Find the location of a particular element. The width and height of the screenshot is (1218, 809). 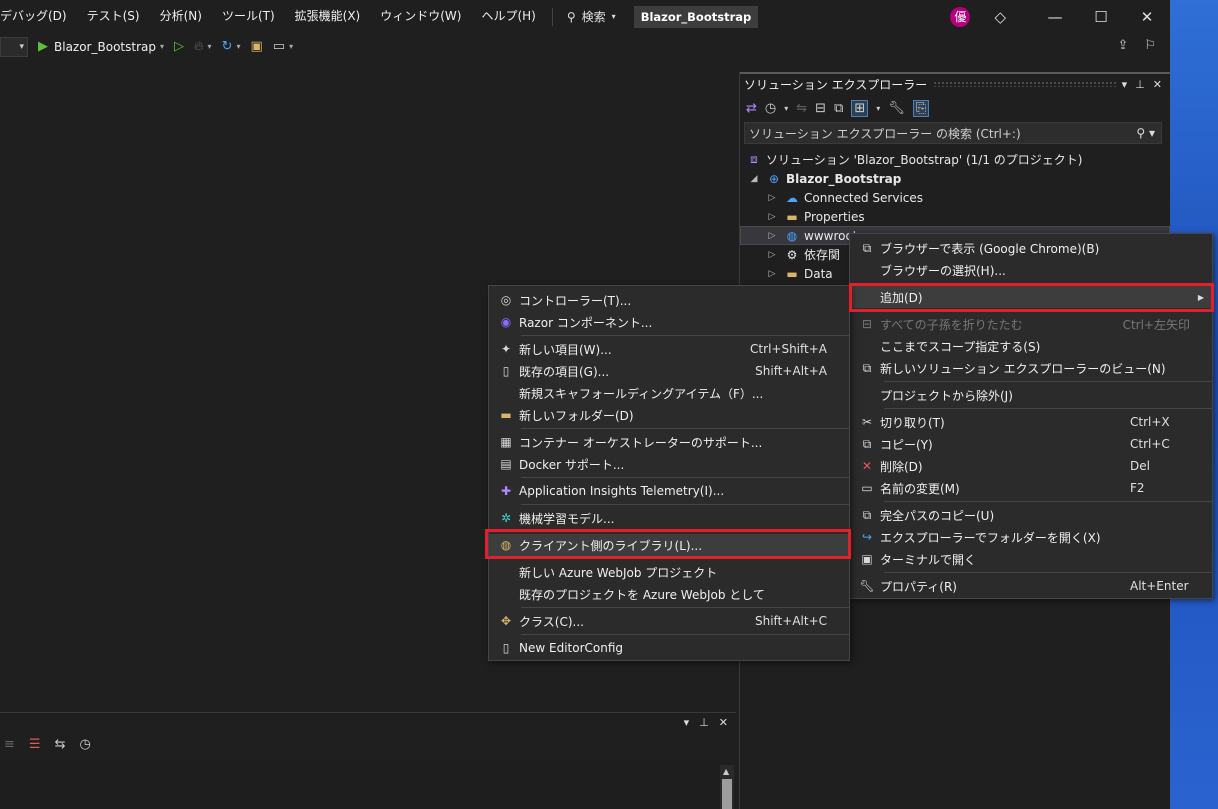

show-all-files-icon: ⧉ is located at coordinates (838, 108).